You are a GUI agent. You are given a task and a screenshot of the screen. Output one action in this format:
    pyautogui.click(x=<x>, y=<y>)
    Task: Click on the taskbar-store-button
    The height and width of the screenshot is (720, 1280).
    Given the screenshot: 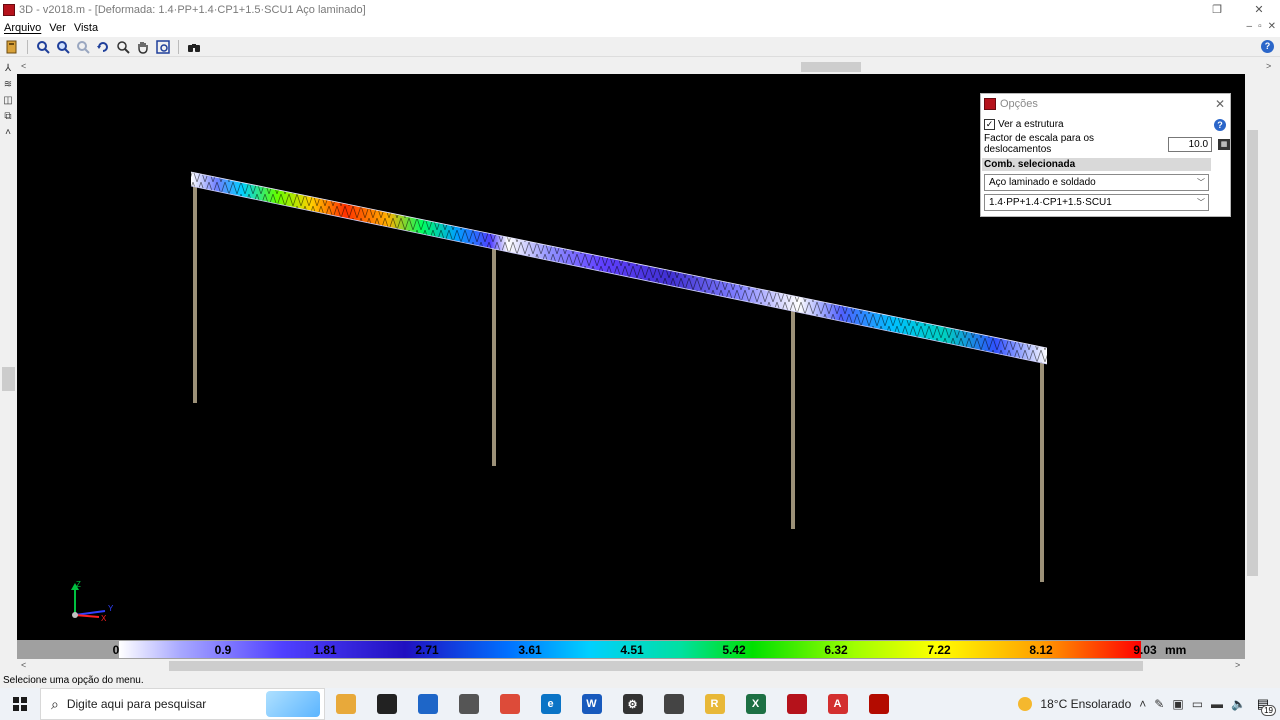 What is the action you would take?
    pyautogui.click(x=427, y=704)
    